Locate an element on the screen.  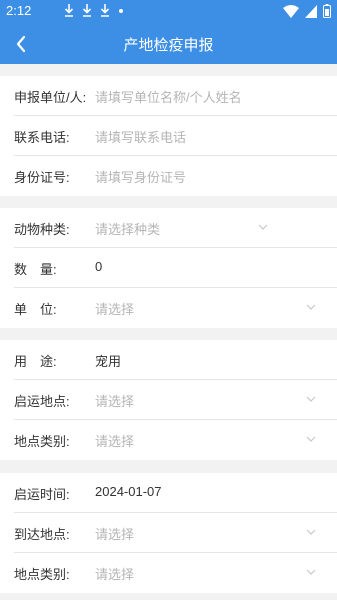
notification-icons is located at coordinates (94, 10).